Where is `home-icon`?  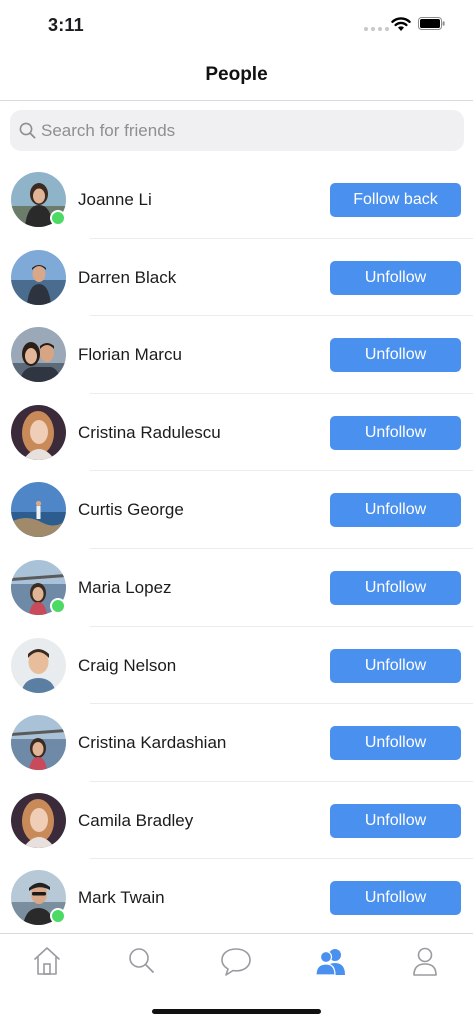
home-icon is located at coordinates (47, 961).